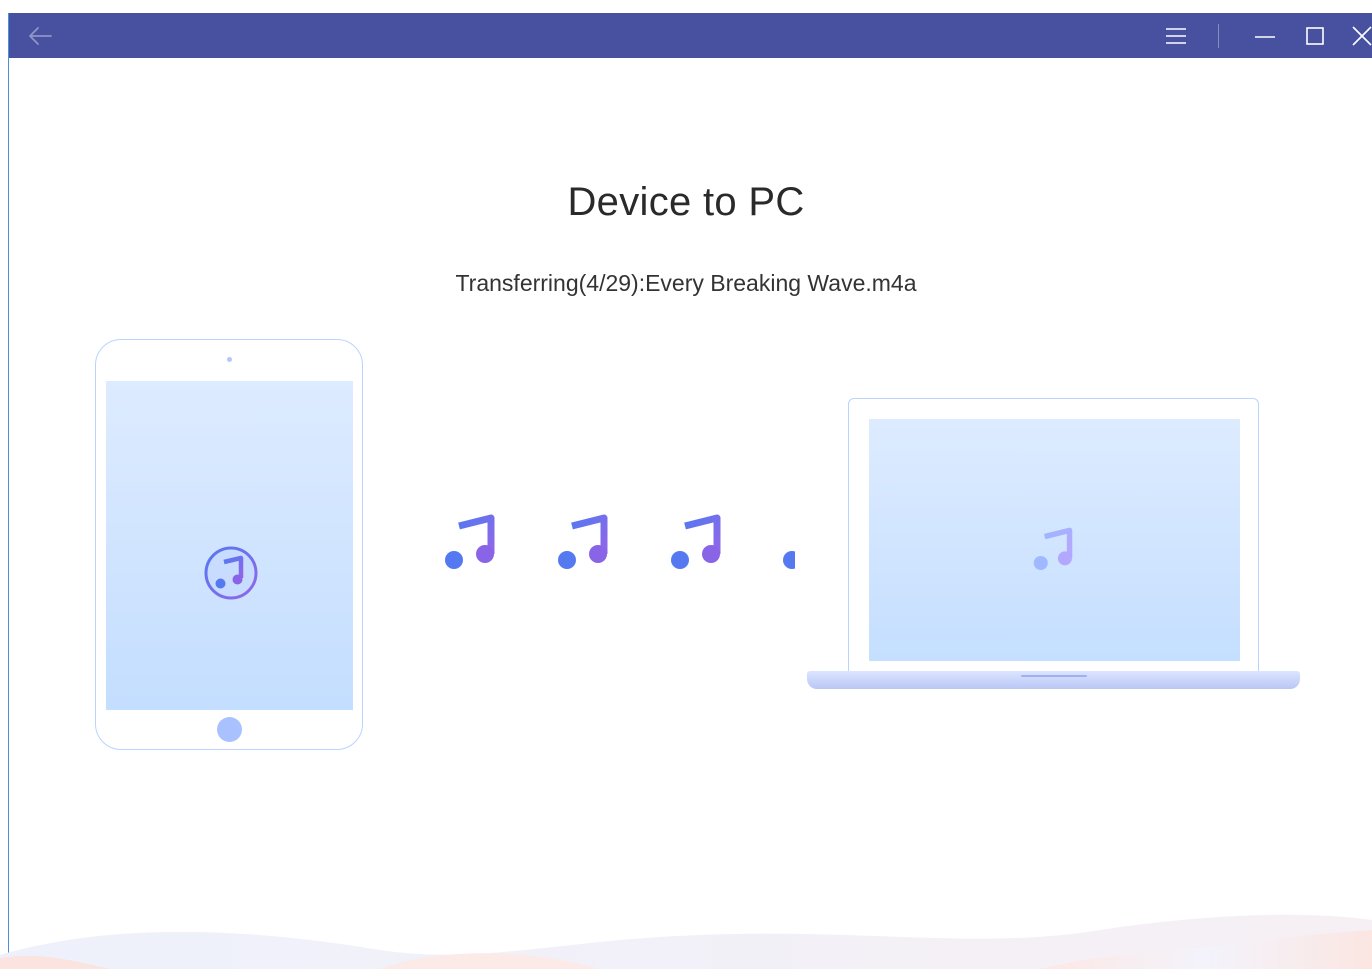  I want to click on decorative-waves, so click(686, 941).